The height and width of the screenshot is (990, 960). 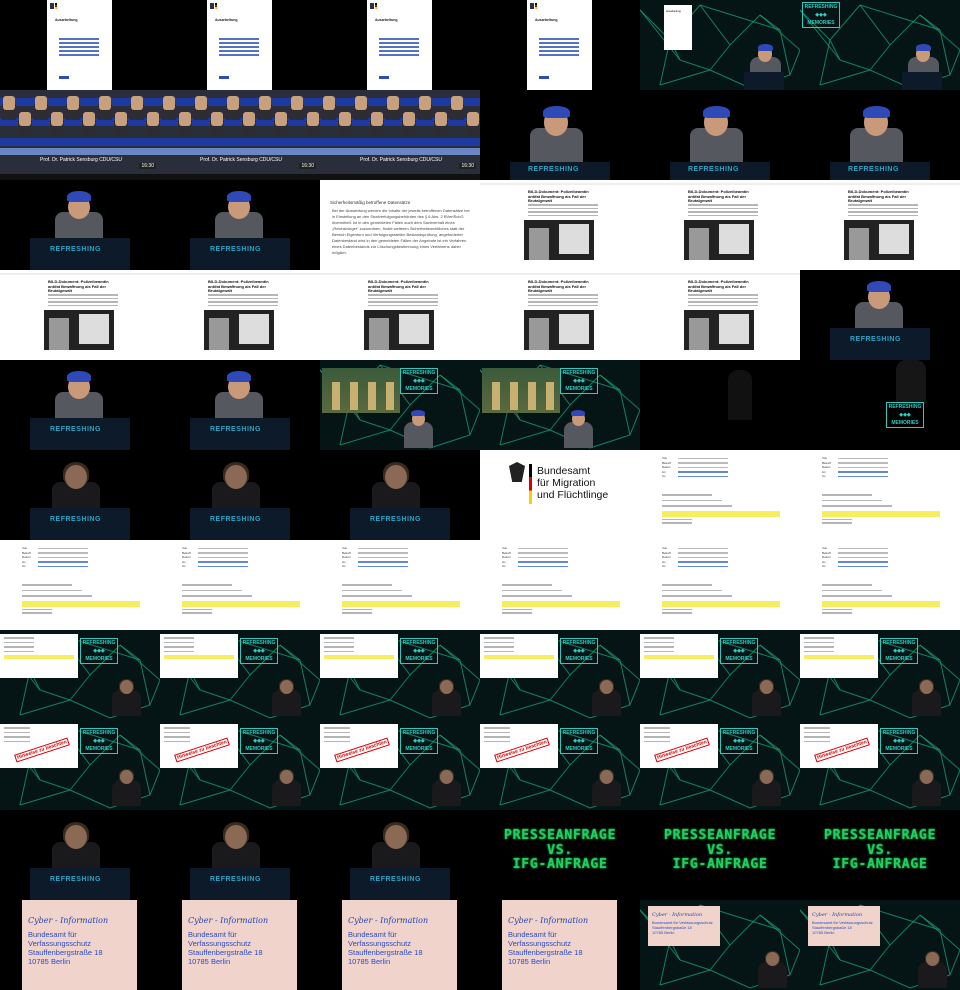 I want to click on email-screenshot, so click(x=39, y=656).